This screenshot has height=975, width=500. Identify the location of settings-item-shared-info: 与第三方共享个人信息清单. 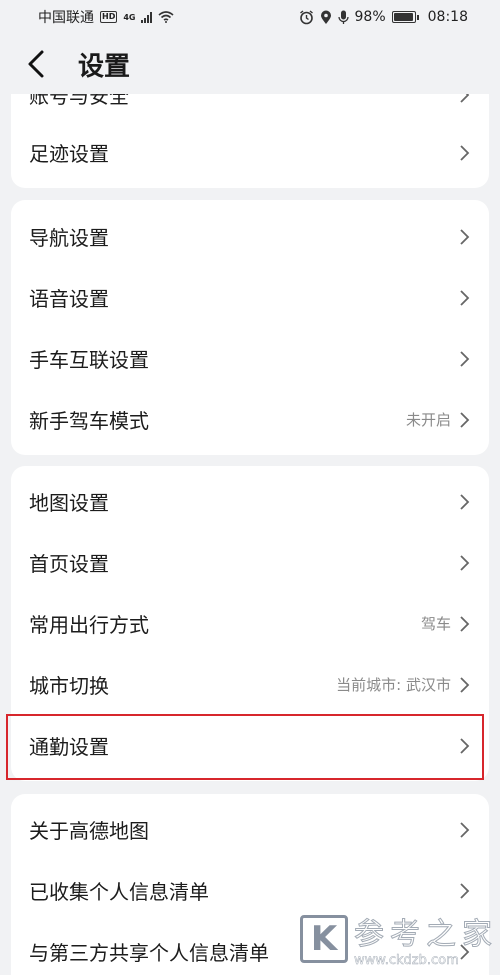
(250, 948).